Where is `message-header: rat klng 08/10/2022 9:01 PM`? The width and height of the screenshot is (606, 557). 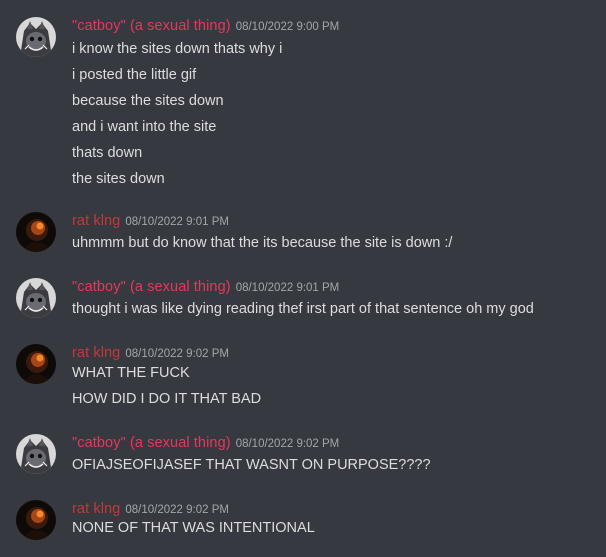
message-header: rat klng 08/10/2022 9:01 PM is located at coordinates (150, 221).